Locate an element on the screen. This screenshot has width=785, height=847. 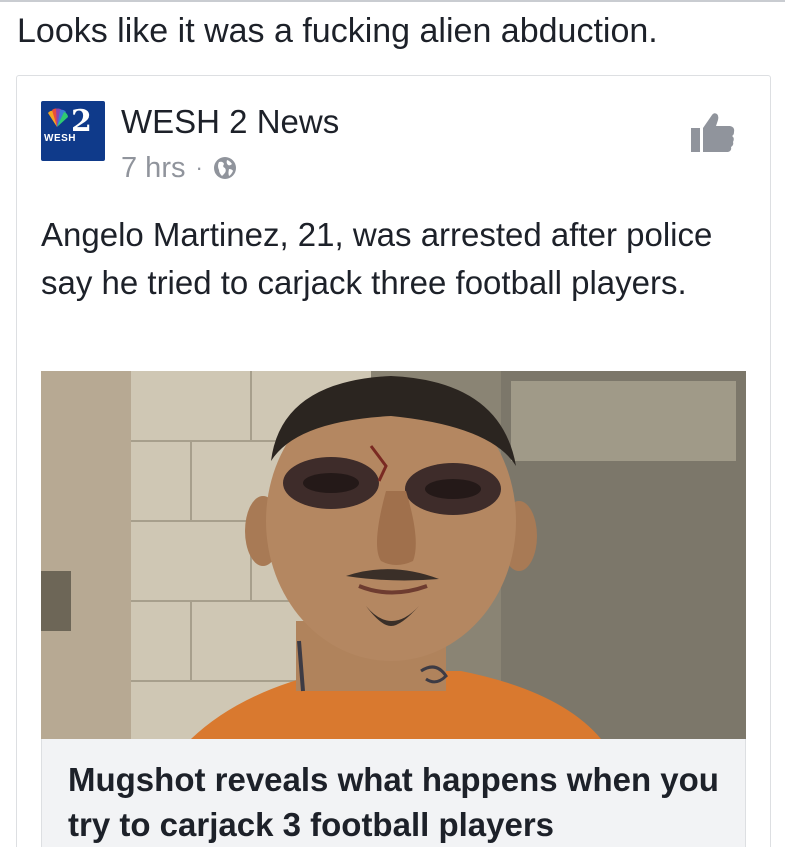
like-icon is located at coordinates (713, 132).